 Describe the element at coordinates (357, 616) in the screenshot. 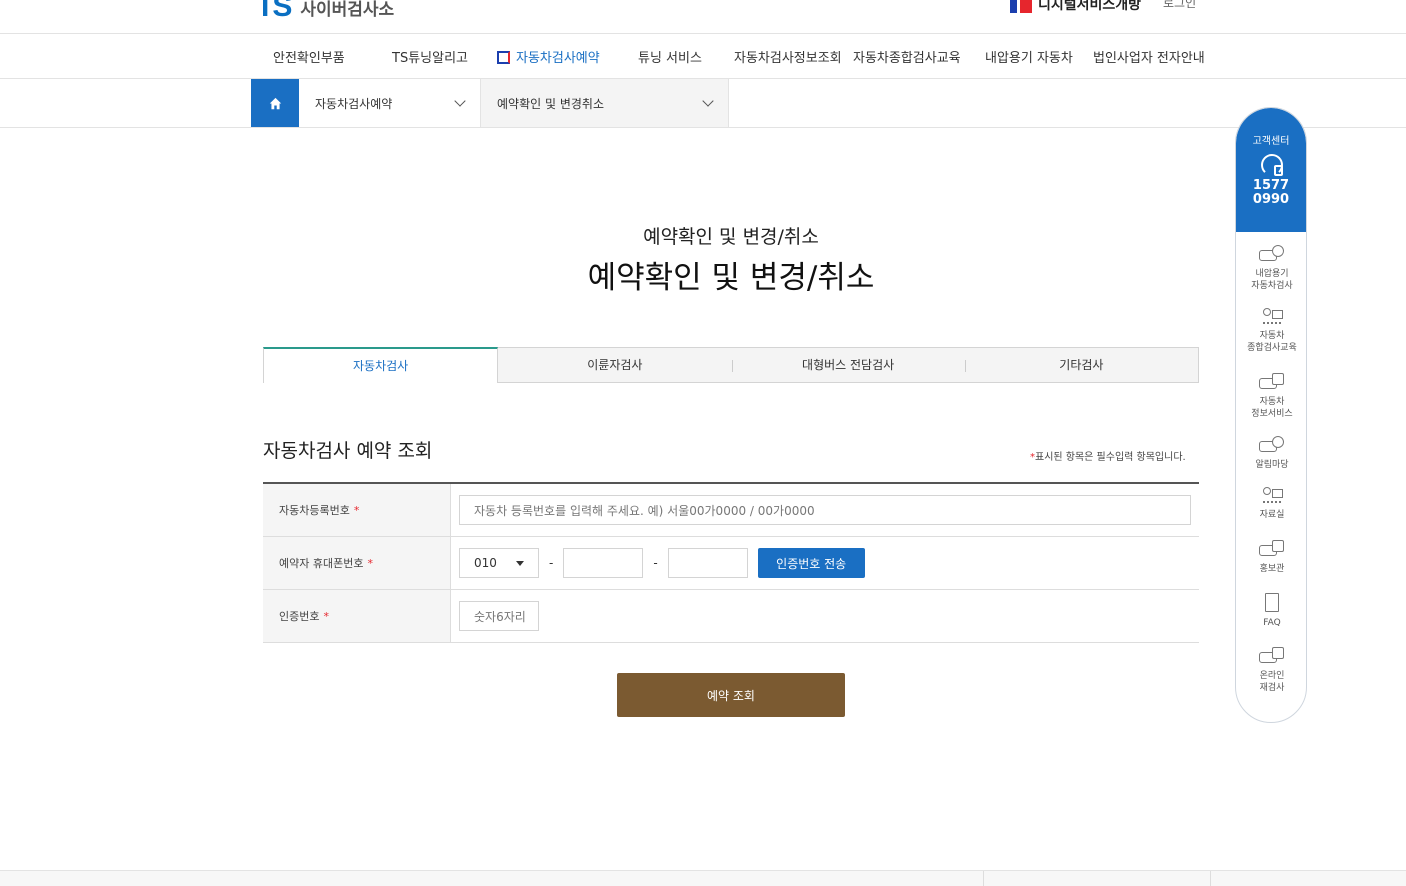

I see `code-label: 인증번호 *` at that location.